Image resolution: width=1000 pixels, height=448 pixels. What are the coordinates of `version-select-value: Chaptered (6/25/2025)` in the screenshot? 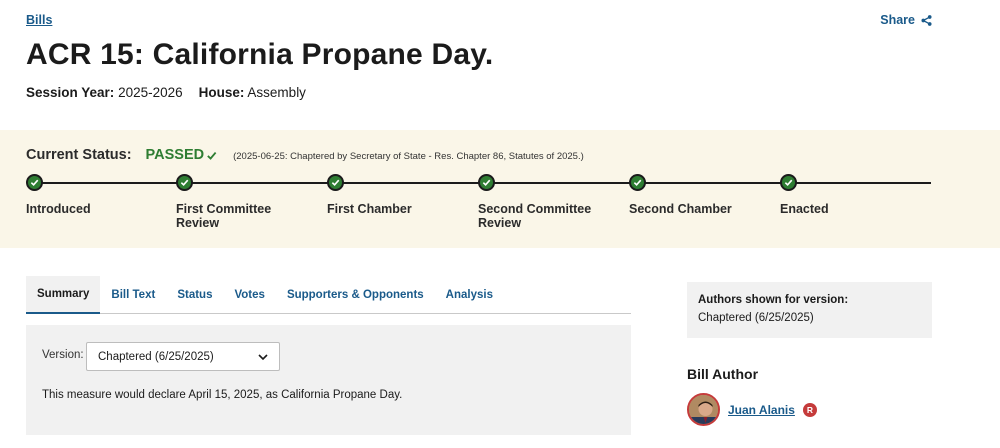 It's located at (156, 356).